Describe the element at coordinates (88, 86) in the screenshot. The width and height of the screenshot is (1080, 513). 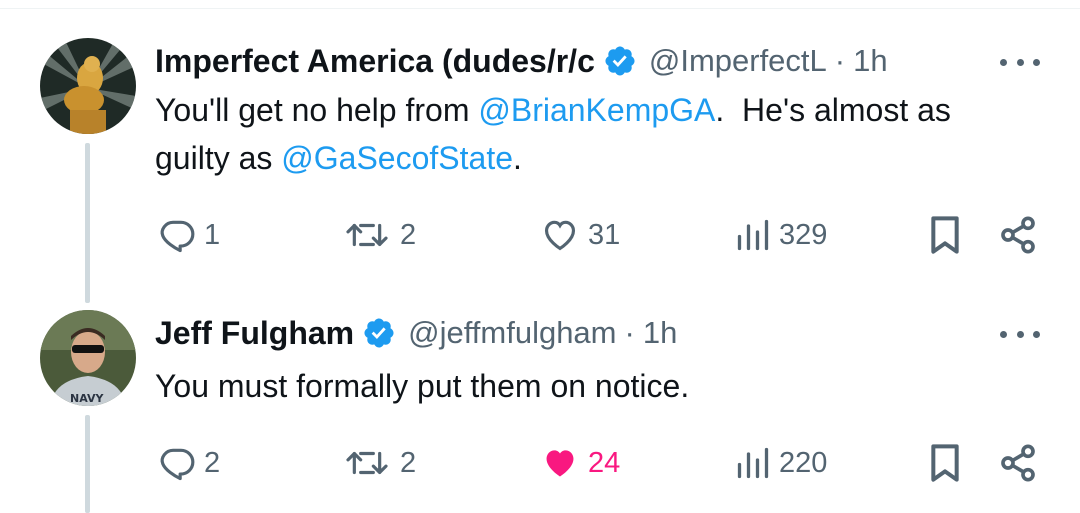
I see `avatar` at that location.